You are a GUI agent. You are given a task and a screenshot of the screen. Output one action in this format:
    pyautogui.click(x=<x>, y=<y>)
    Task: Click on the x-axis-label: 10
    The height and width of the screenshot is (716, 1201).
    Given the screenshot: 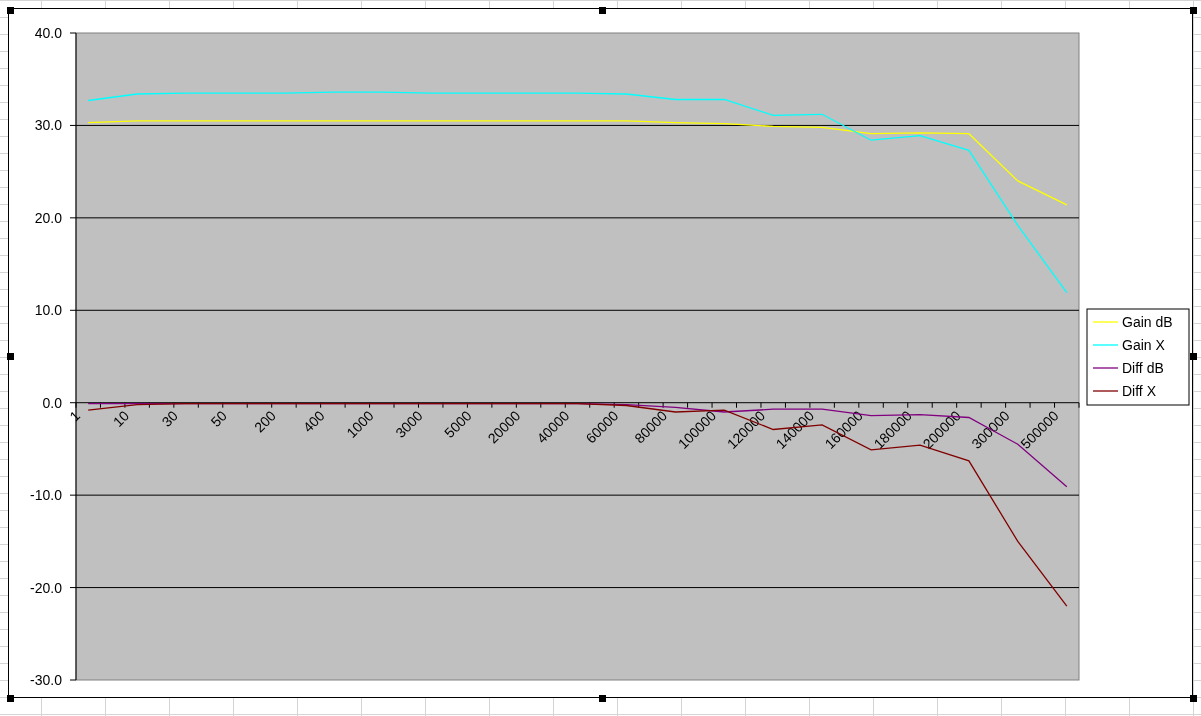 What is the action you would take?
    pyautogui.click(x=121, y=418)
    